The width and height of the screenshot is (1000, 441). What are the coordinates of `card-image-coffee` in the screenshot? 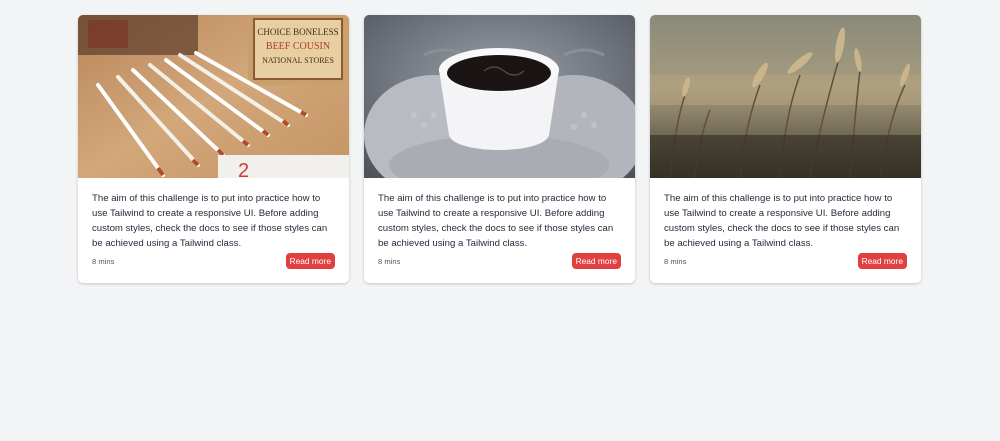 It's located at (499, 96).